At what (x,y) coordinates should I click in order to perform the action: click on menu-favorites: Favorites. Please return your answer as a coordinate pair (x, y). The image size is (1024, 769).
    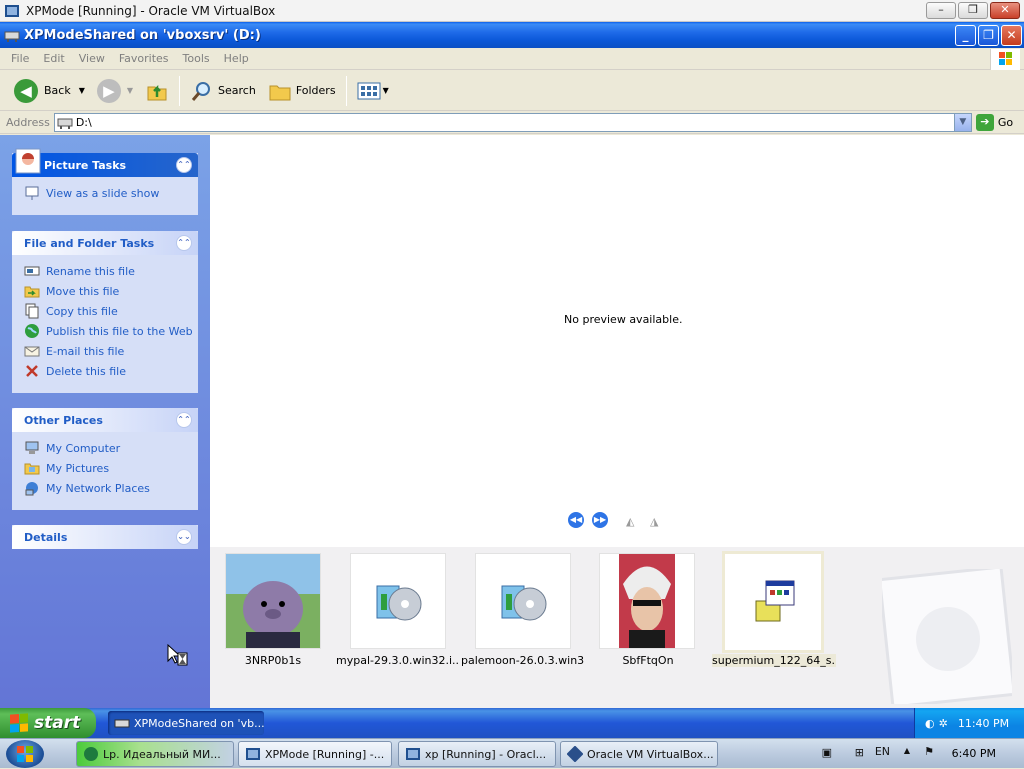
    Looking at the image, I should click on (144, 58).